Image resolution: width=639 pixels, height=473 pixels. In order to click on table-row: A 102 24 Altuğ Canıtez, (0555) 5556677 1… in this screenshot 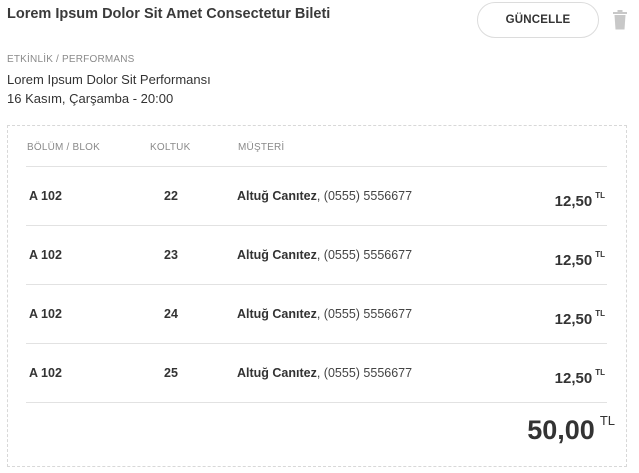, I will do `click(316, 336)`.